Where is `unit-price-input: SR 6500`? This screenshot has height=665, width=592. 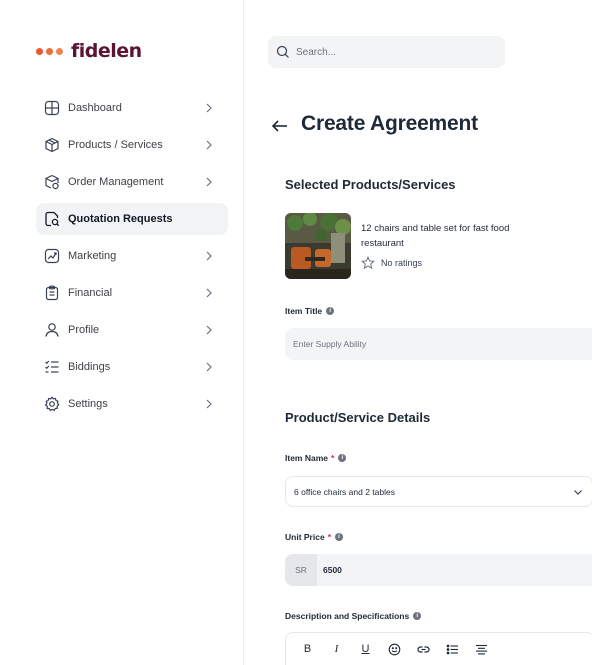 unit-price-input: SR 6500 is located at coordinates (438, 570).